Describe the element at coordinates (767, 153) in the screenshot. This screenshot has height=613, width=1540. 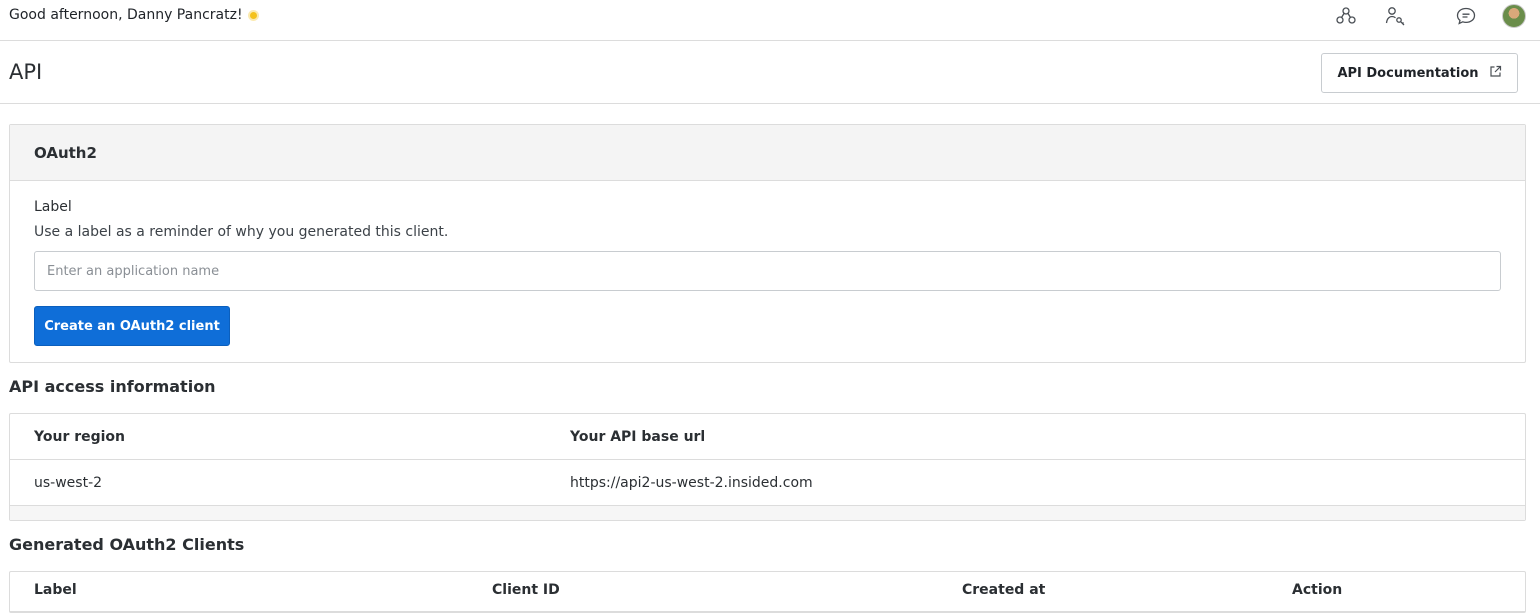
I see `oauth2-card-title: OAuth2` at that location.